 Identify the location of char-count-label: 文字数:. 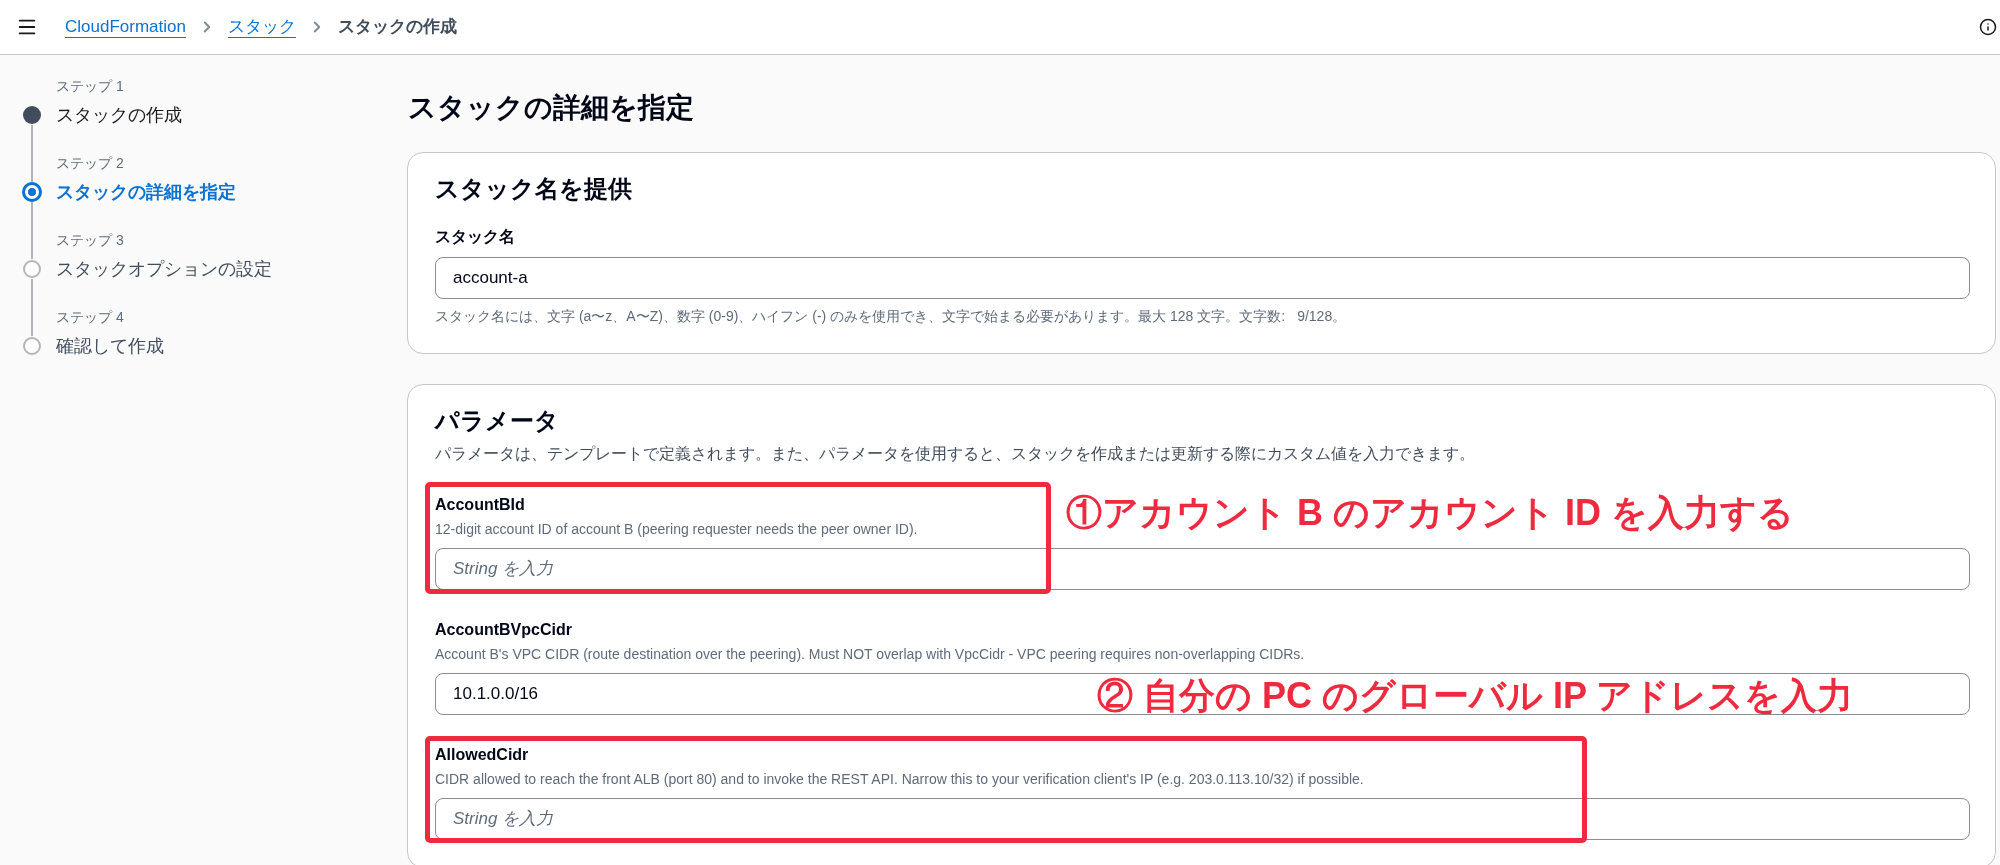
(1262, 316).